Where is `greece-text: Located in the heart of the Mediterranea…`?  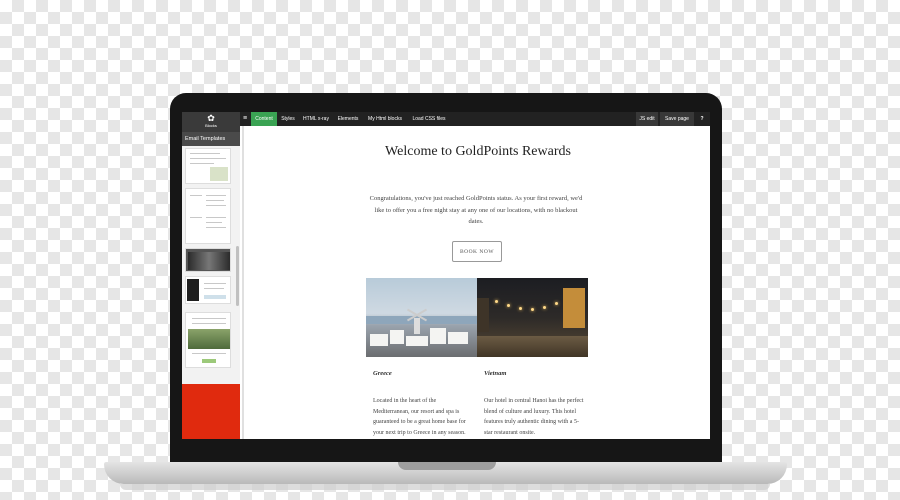 greece-text: Located in the heart of the Mediterranea… is located at coordinates (419, 417).